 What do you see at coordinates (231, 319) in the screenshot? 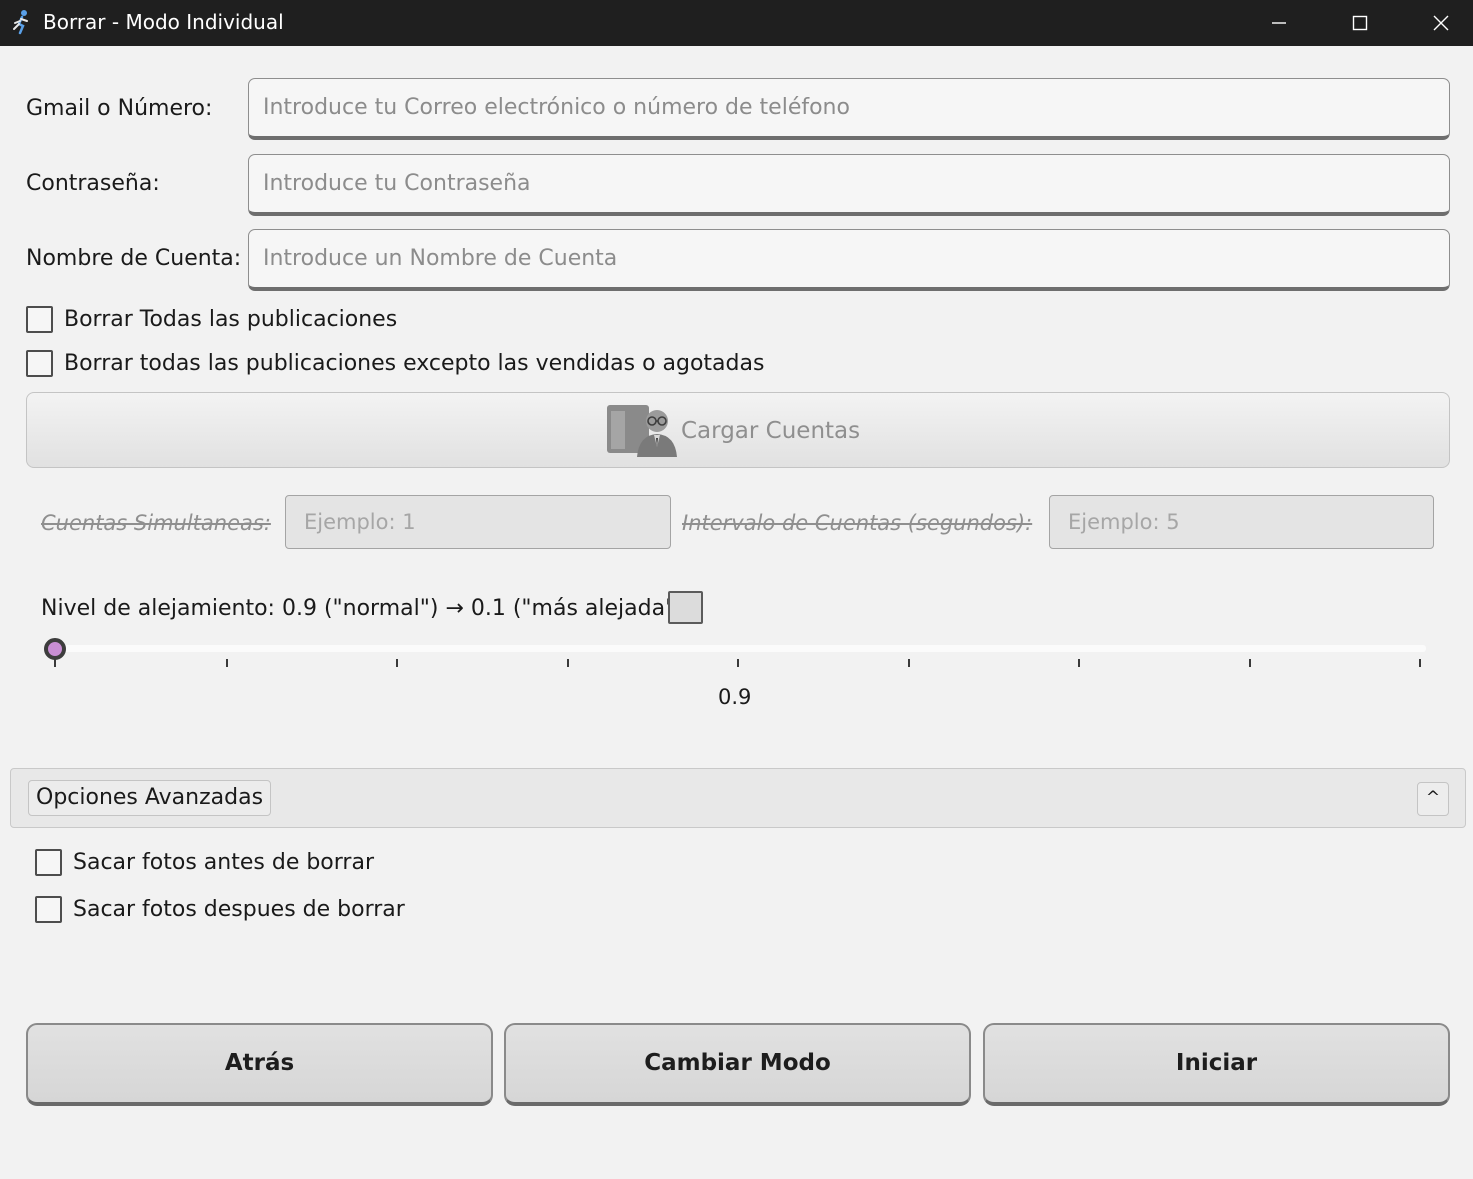
I see `delete-all-label: Borrar Todas las publicaciones` at bounding box center [231, 319].